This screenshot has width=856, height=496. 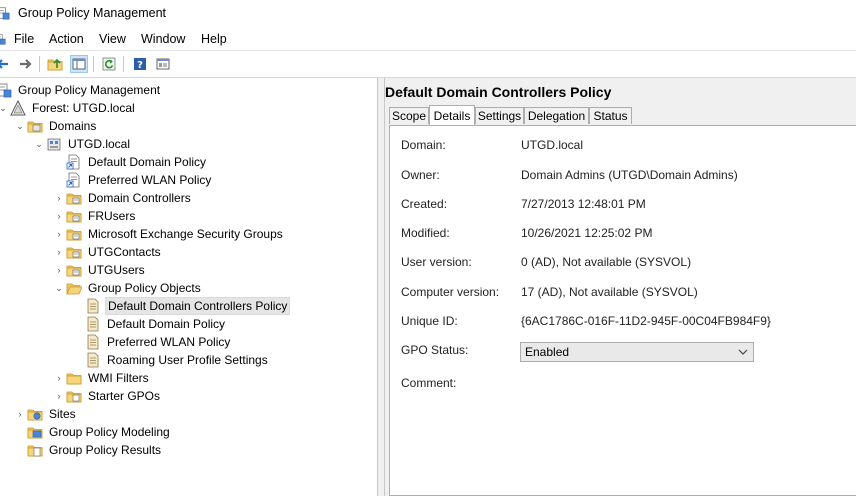 I want to click on refresh-button, so click(x=109, y=64).